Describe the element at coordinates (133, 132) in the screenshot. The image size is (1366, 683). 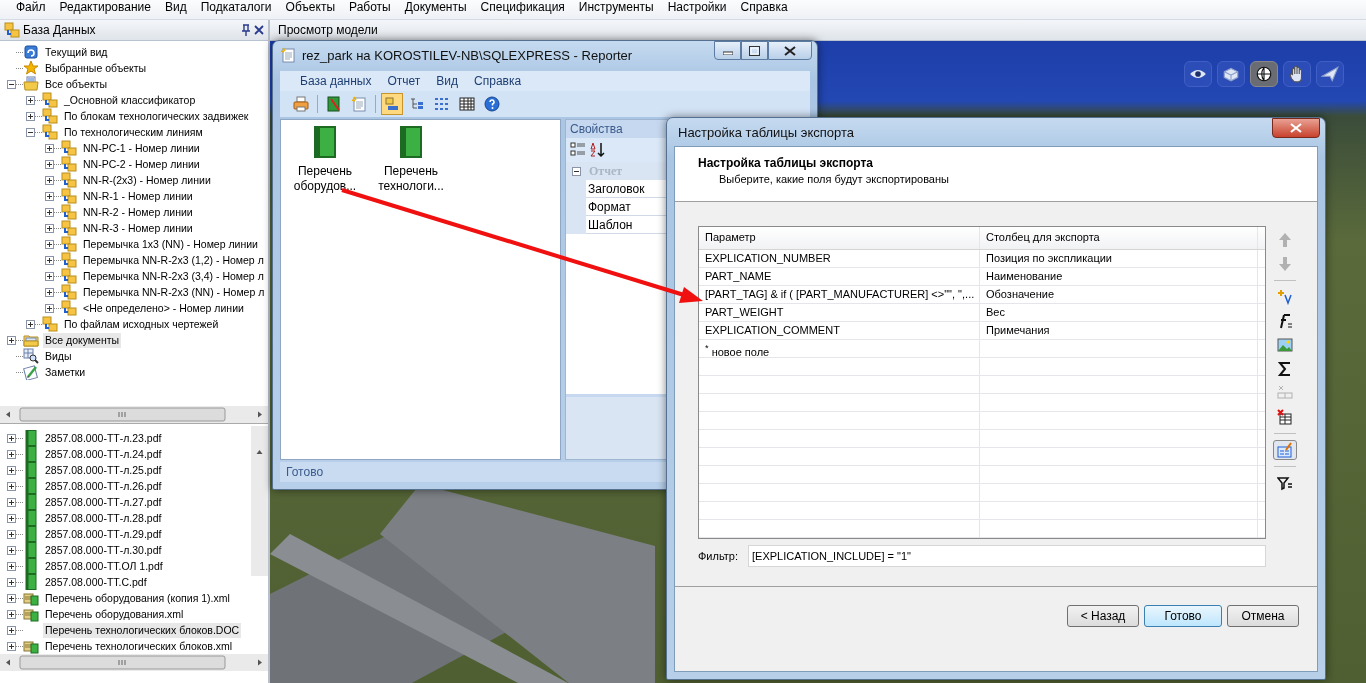
I see `tree-item: По технологическим линиям` at that location.